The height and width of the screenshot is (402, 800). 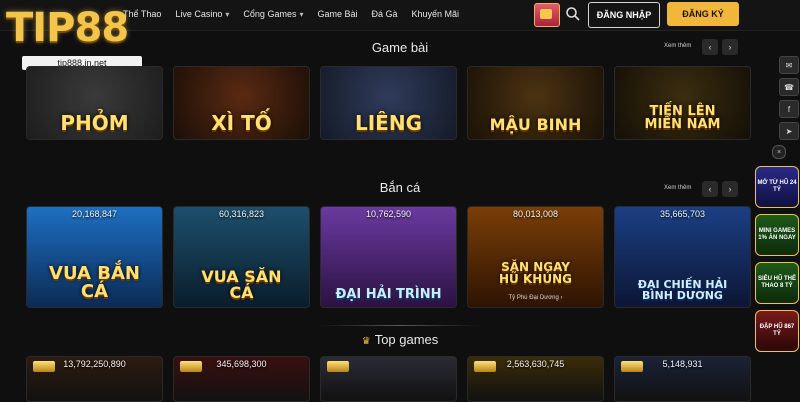 I want to click on nav-label: Đá Gà, so click(x=384, y=14).